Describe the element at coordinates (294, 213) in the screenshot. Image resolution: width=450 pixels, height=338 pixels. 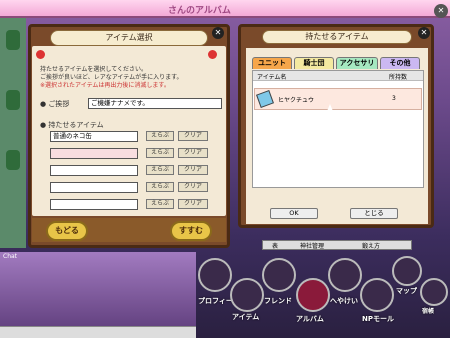
I see `ok-button: OK` at that location.